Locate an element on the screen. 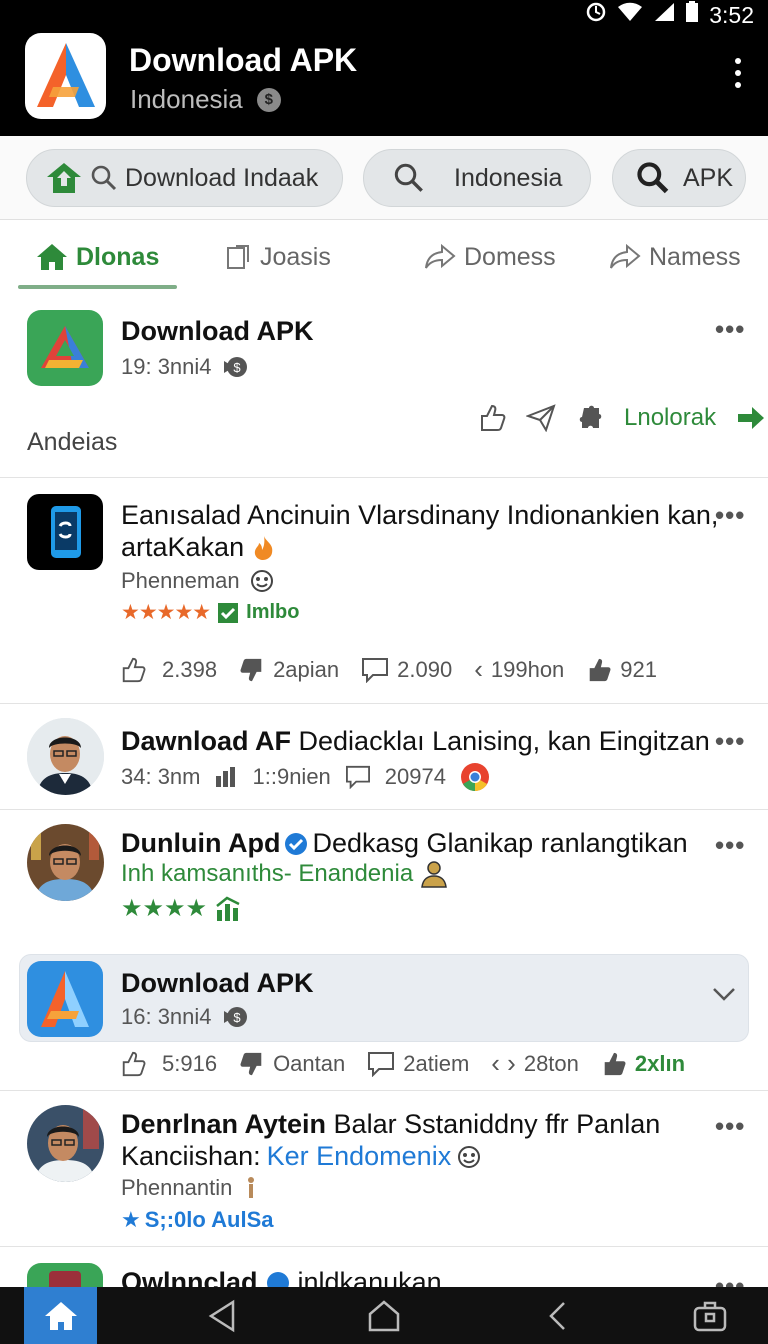  card-subtitle: Inh kamsanıths- Enandenia is located at coordinates (285, 874).